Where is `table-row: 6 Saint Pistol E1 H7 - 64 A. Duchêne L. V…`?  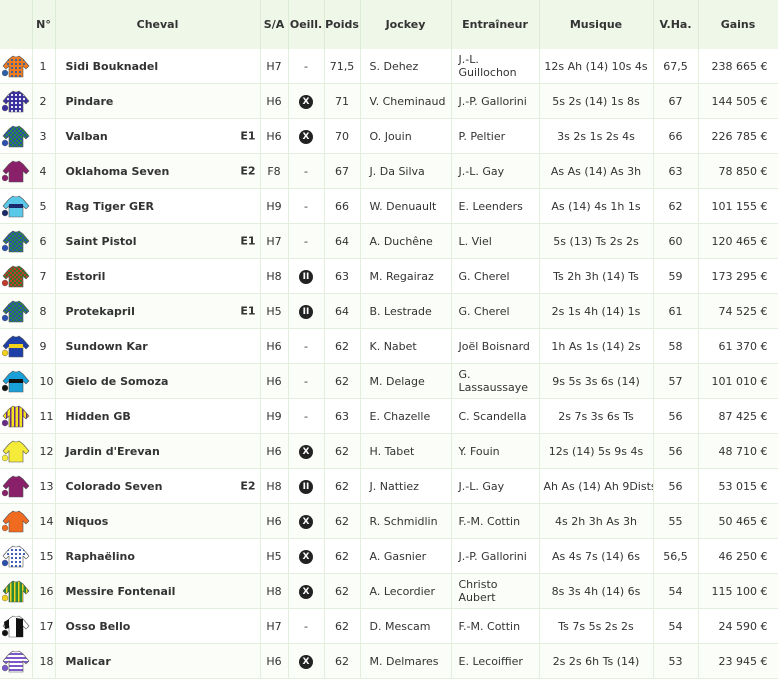 table-row: 6 Saint Pistol E1 H7 - 64 A. Duchêne L. V… is located at coordinates (389, 241).